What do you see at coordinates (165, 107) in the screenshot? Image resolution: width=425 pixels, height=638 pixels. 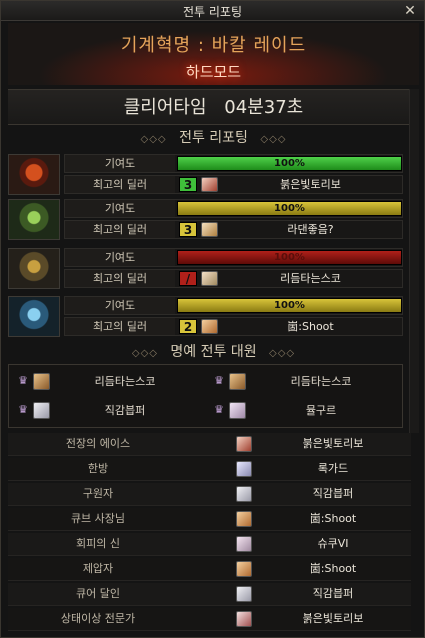 I see `clear-time-label: 클리어타임` at bounding box center [165, 107].